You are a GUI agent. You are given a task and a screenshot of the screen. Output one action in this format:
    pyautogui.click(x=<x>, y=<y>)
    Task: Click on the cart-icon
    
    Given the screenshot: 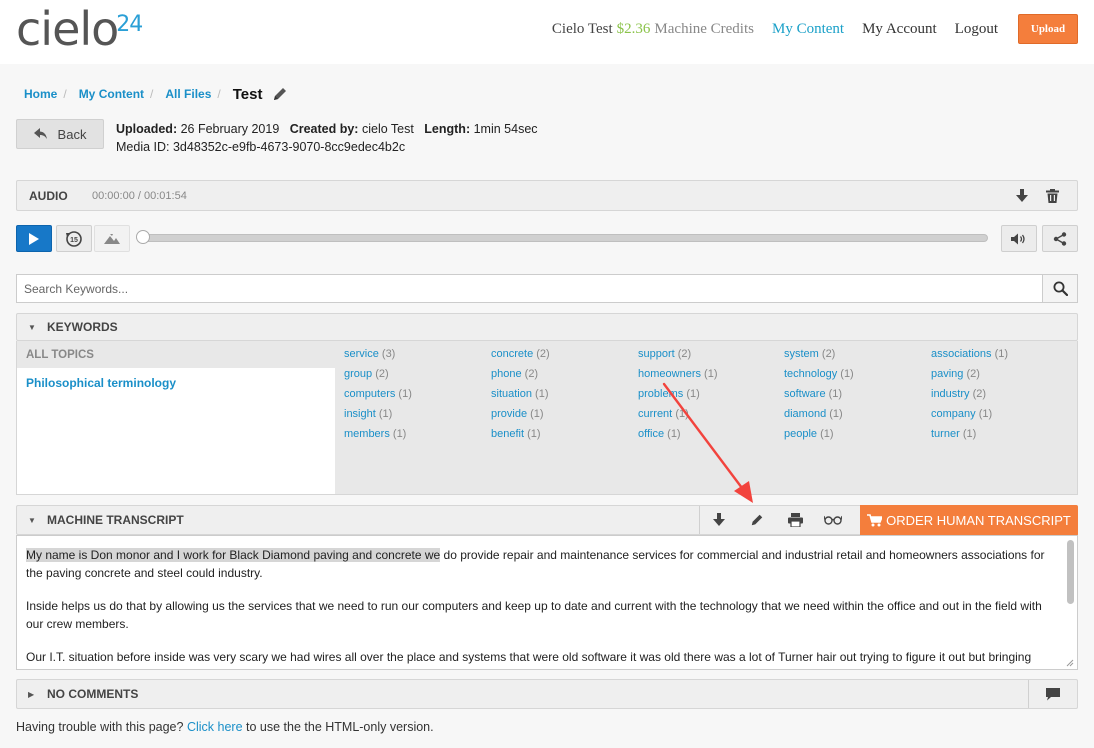 What is the action you would take?
    pyautogui.click(x=875, y=520)
    